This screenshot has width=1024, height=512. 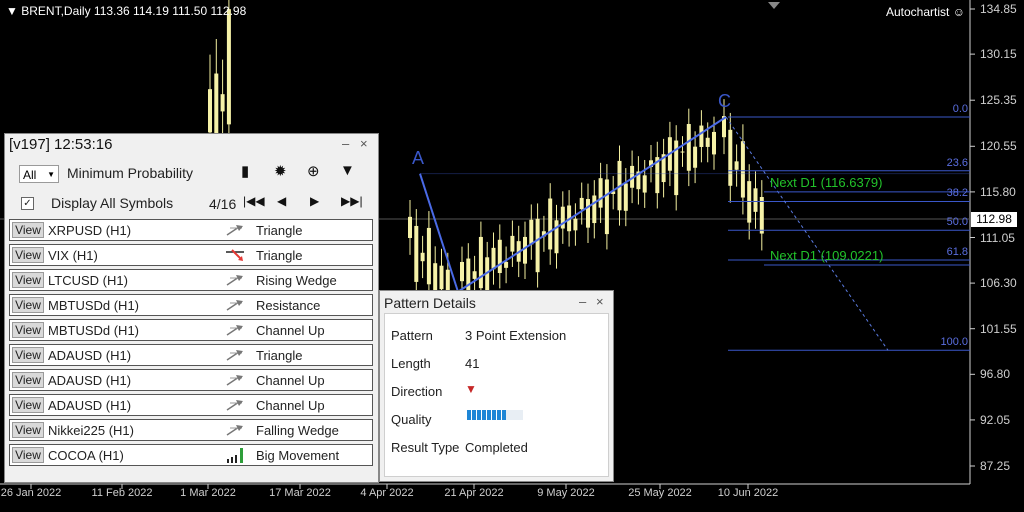 I want to click on fib-level-label: 38.2, so click(x=957, y=193).